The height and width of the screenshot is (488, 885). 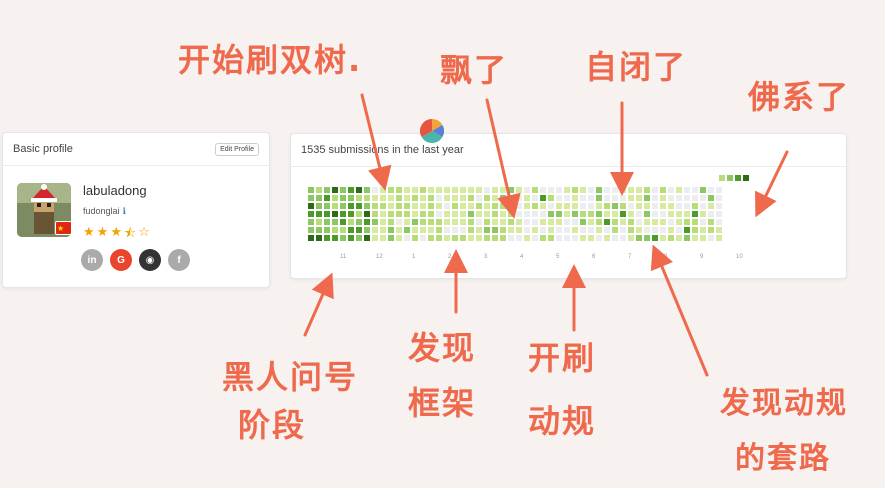 I want to click on edit-profile-button: Edit Profile, so click(x=237, y=149).